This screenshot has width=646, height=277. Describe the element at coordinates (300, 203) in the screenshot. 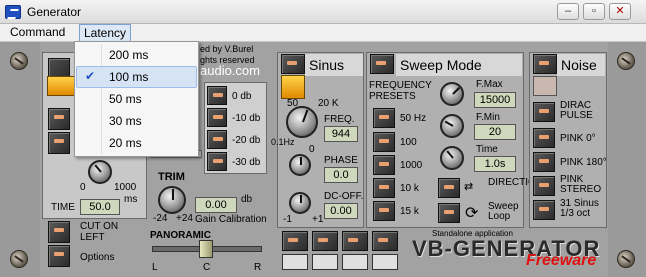

I see `dc-offset-knob` at that location.